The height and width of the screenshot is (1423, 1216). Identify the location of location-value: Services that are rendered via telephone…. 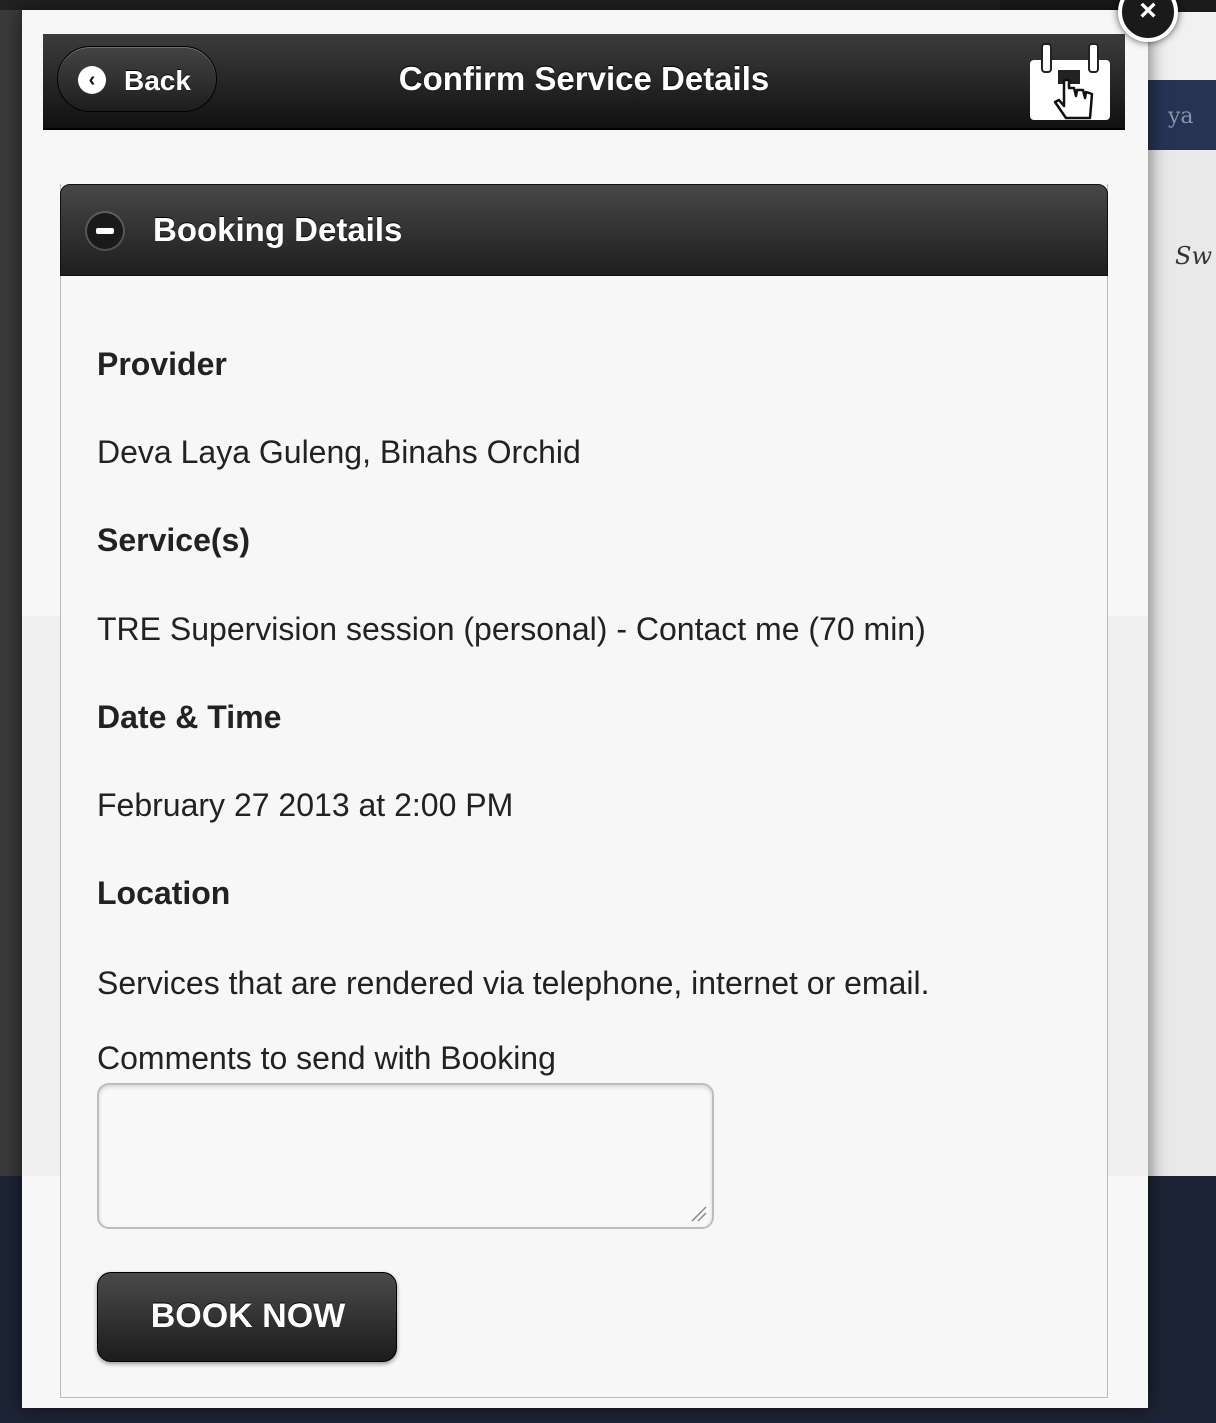
(513, 983).